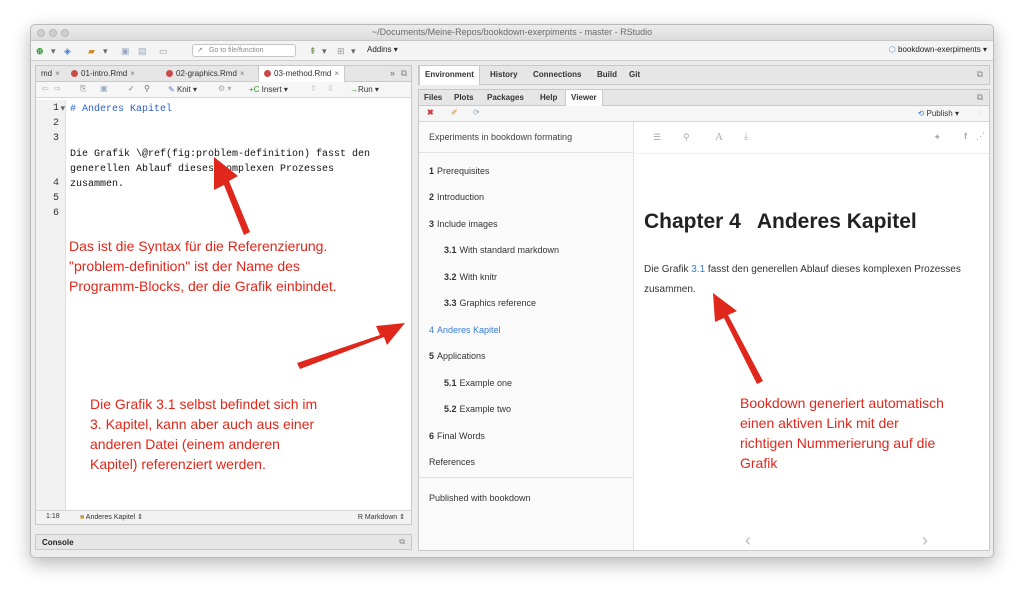 The height and width of the screenshot is (593, 1024). Describe the element at coordinates (351, 346) in the screenshot. I see `arrow-to-toc-item` at that location.